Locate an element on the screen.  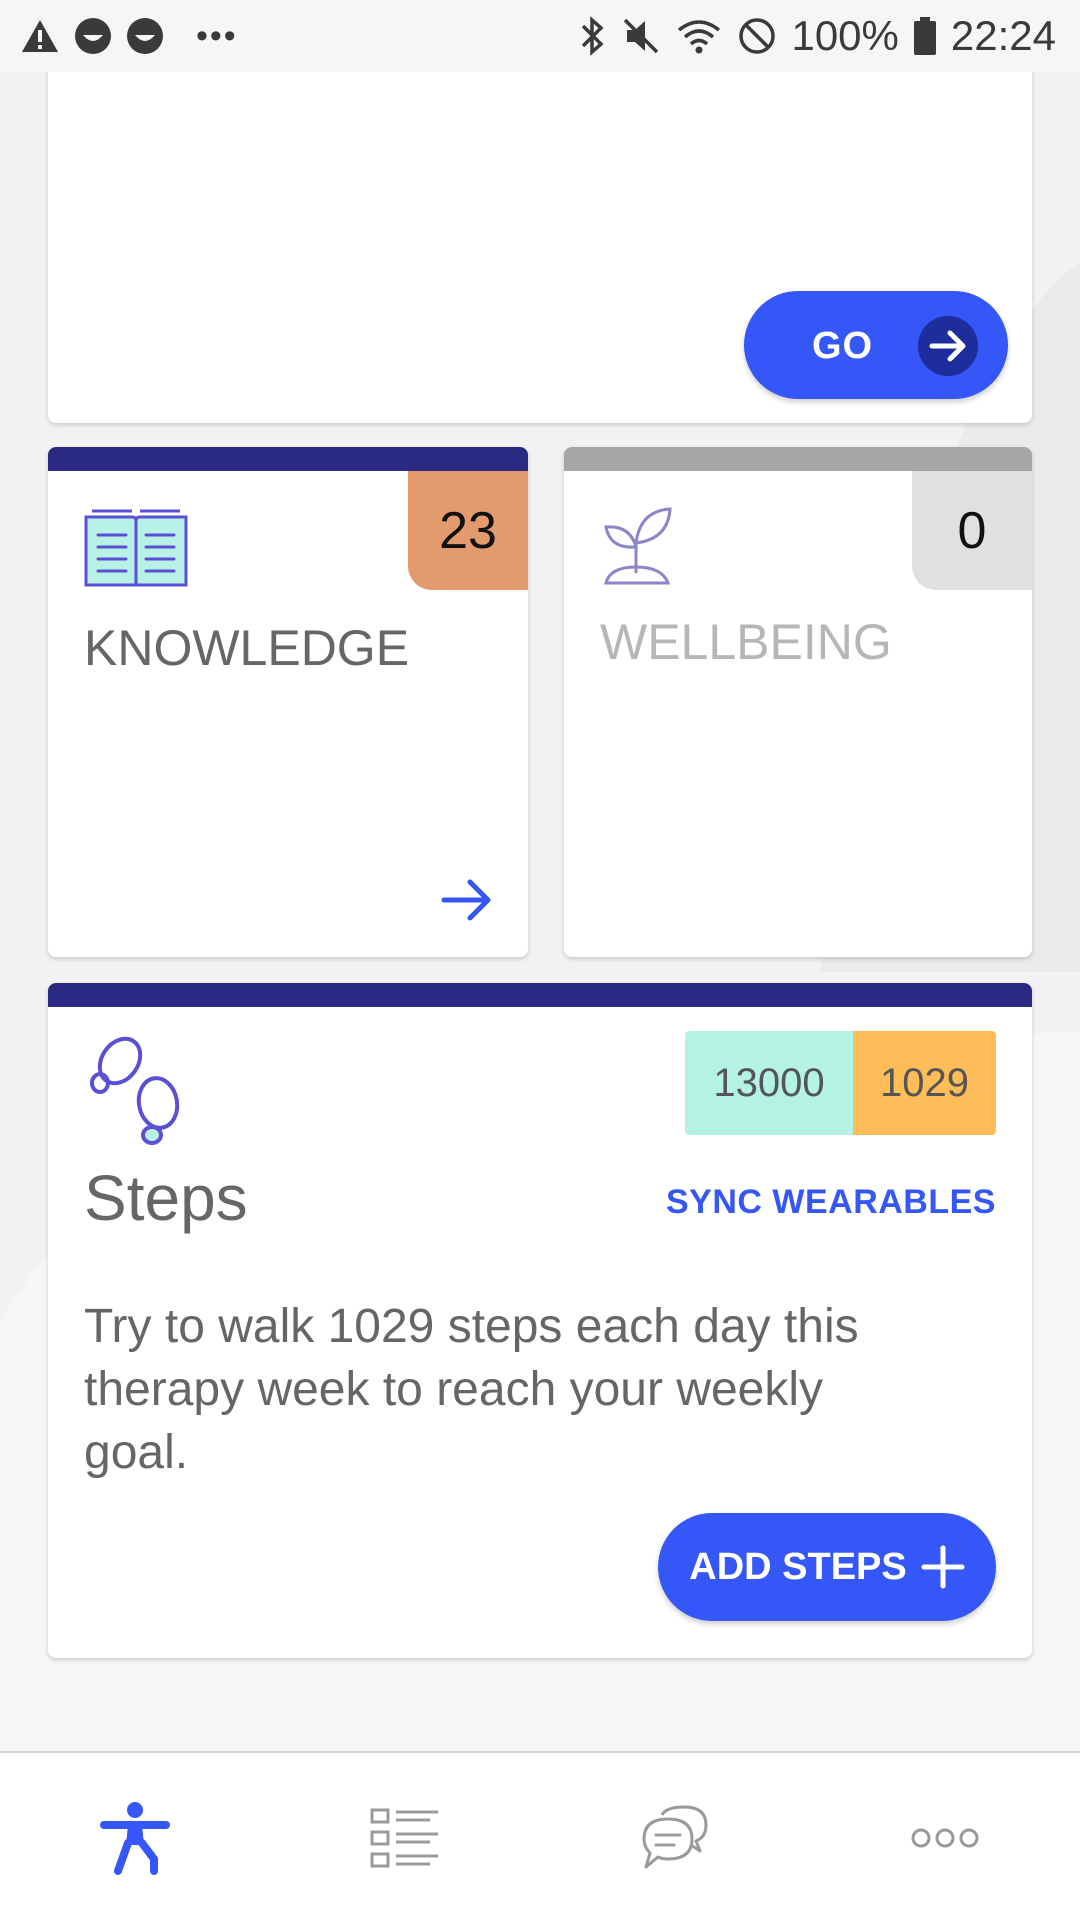
status-bar: ••• 100% 22:24 is located at coordinates (540, 36).